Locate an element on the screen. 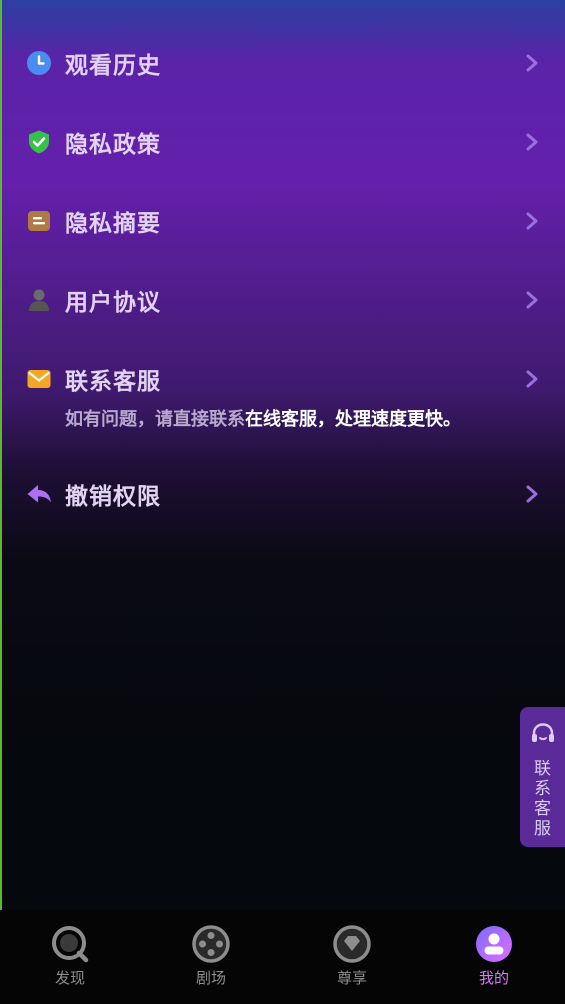 This screenshot has height=1004, width=565. menu-item-user-agreement: 用户协议 is located at coordinates (282, 300).